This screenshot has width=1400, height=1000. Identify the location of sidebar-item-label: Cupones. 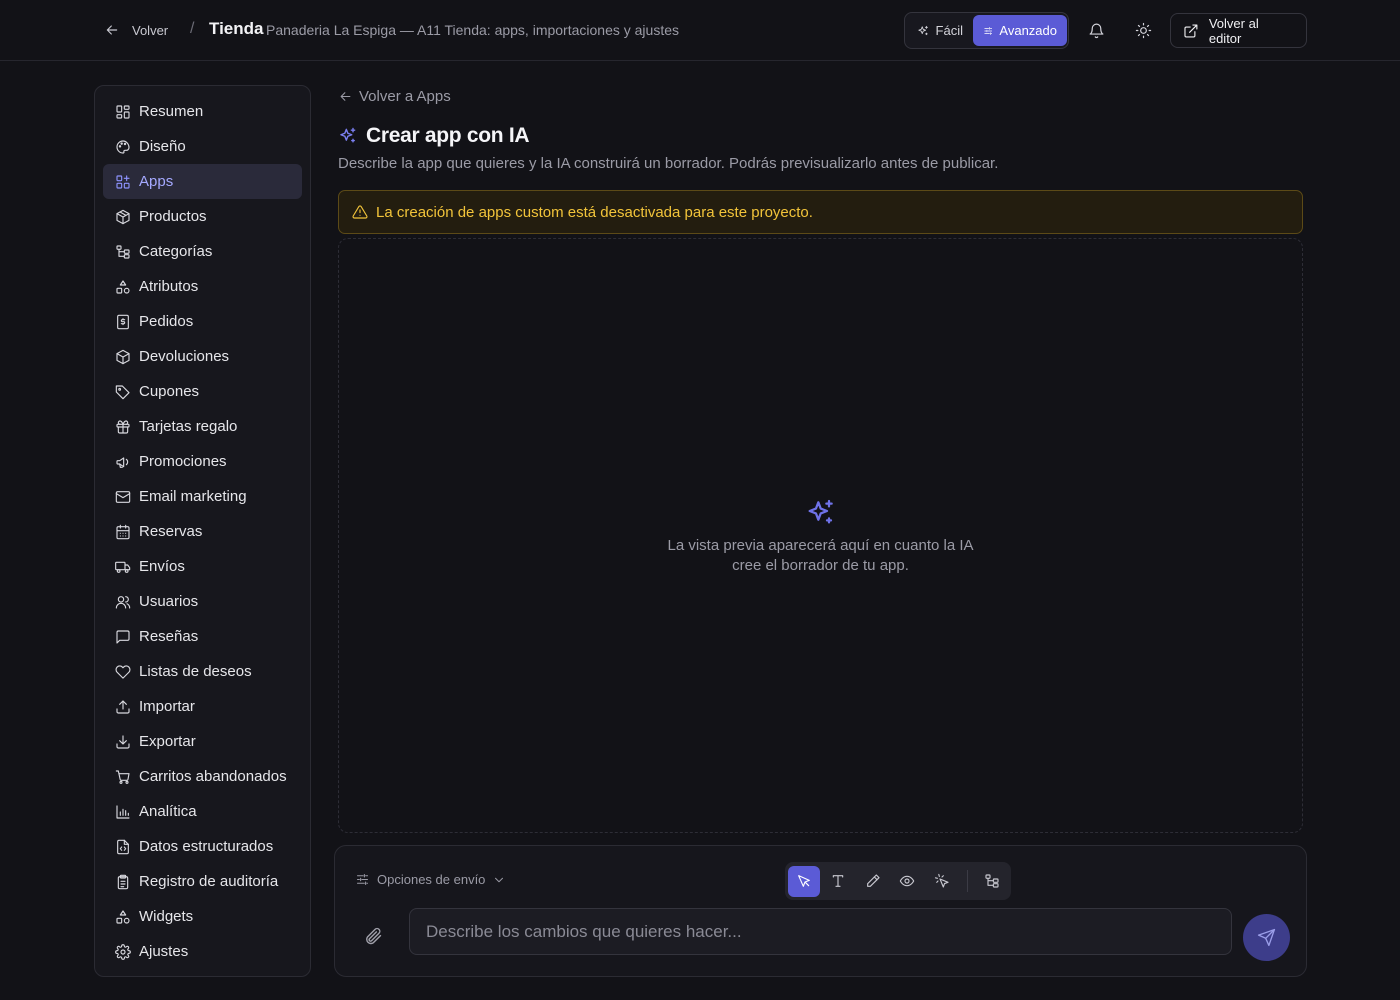
(169, 391).